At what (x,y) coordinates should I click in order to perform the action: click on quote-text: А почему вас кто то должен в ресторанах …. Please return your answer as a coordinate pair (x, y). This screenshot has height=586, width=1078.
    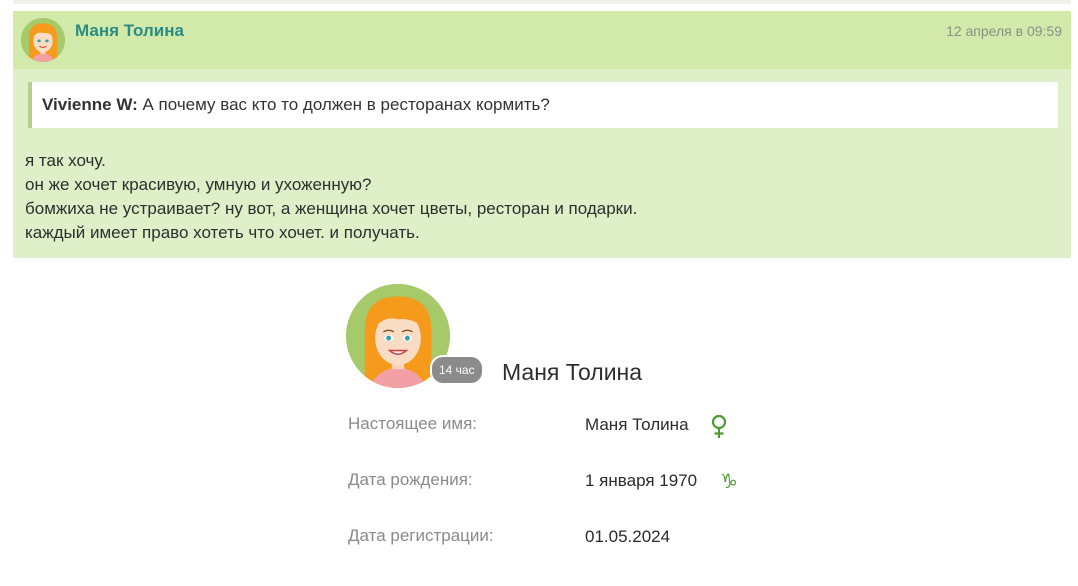
    Looking at the image, I should click on (346, 104).